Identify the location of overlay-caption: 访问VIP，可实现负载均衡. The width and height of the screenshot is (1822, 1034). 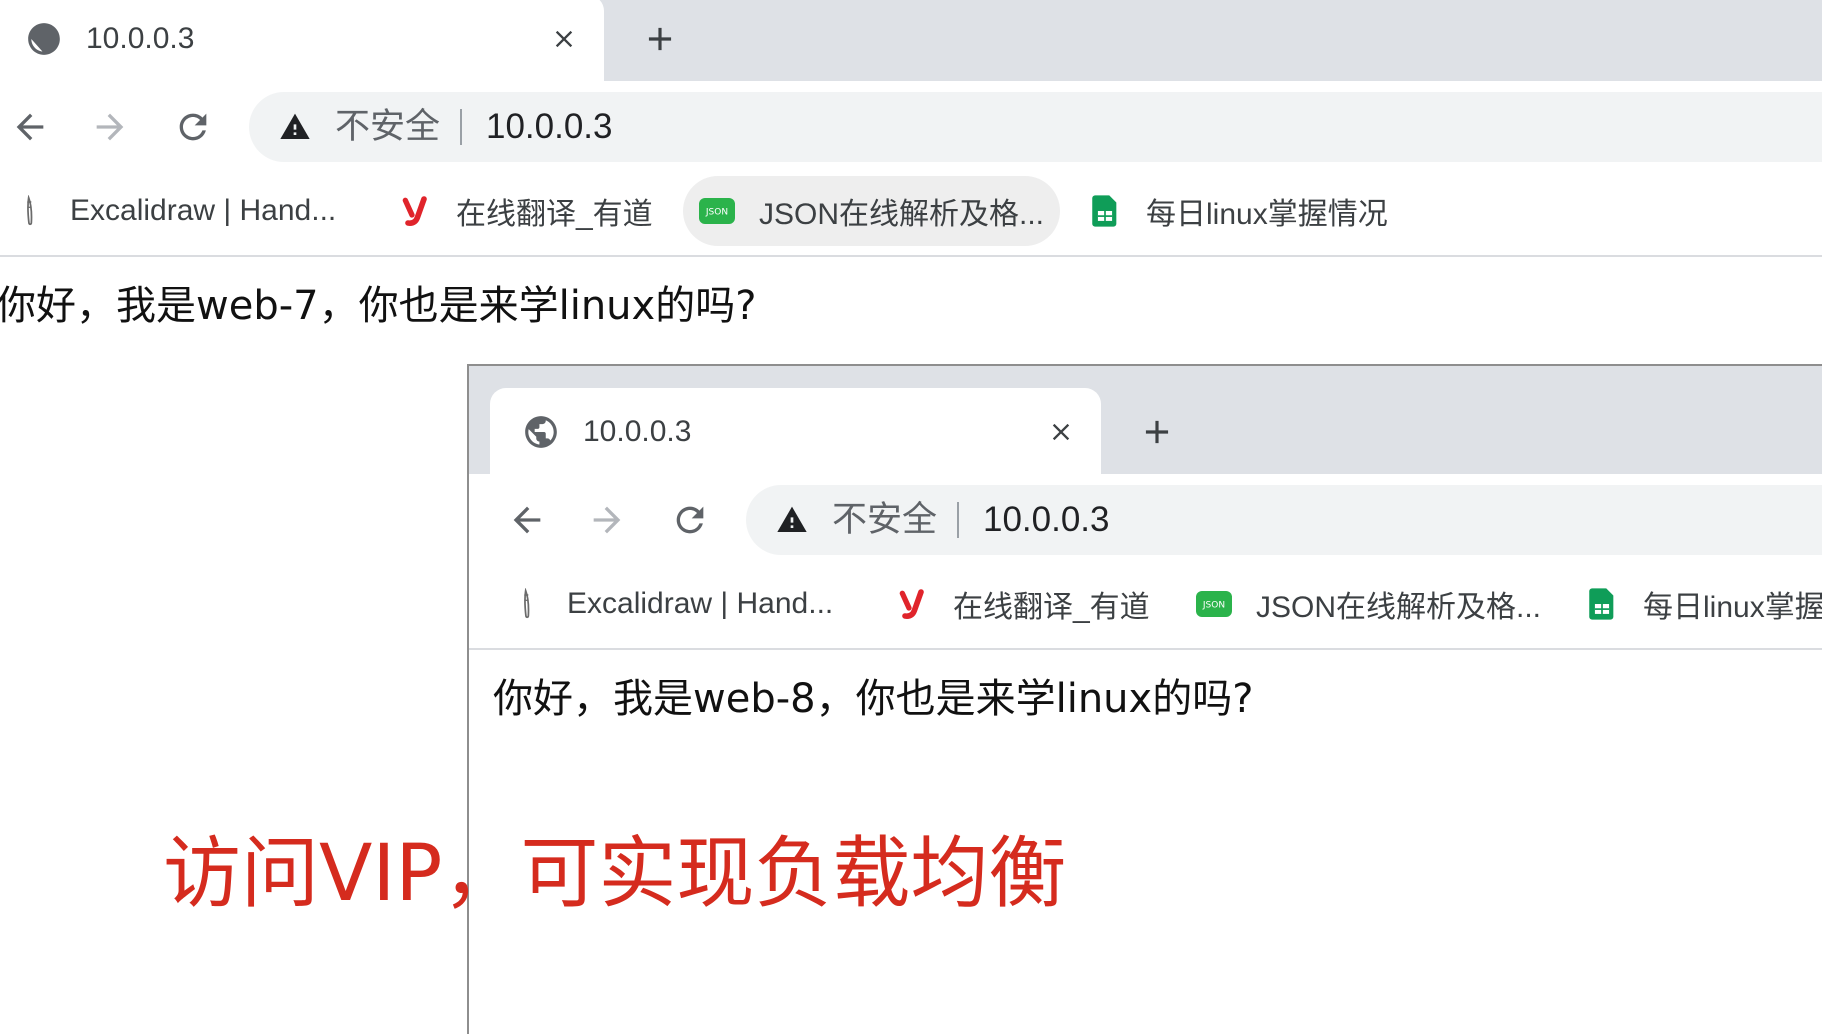
(615, 874).